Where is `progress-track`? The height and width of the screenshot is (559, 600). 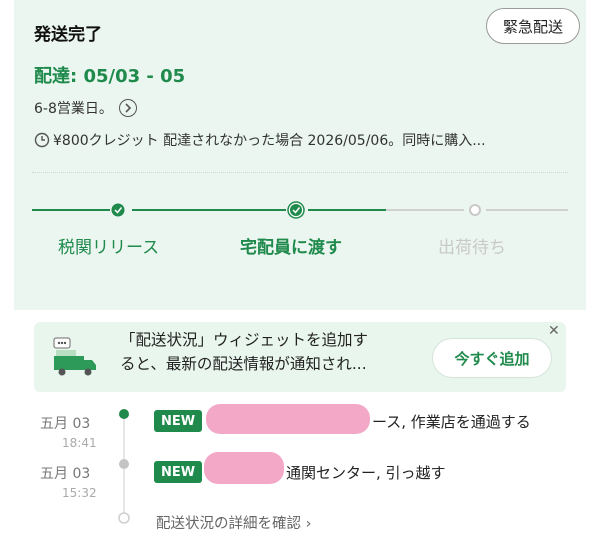
progress-track is located at coordinates (300, 210).